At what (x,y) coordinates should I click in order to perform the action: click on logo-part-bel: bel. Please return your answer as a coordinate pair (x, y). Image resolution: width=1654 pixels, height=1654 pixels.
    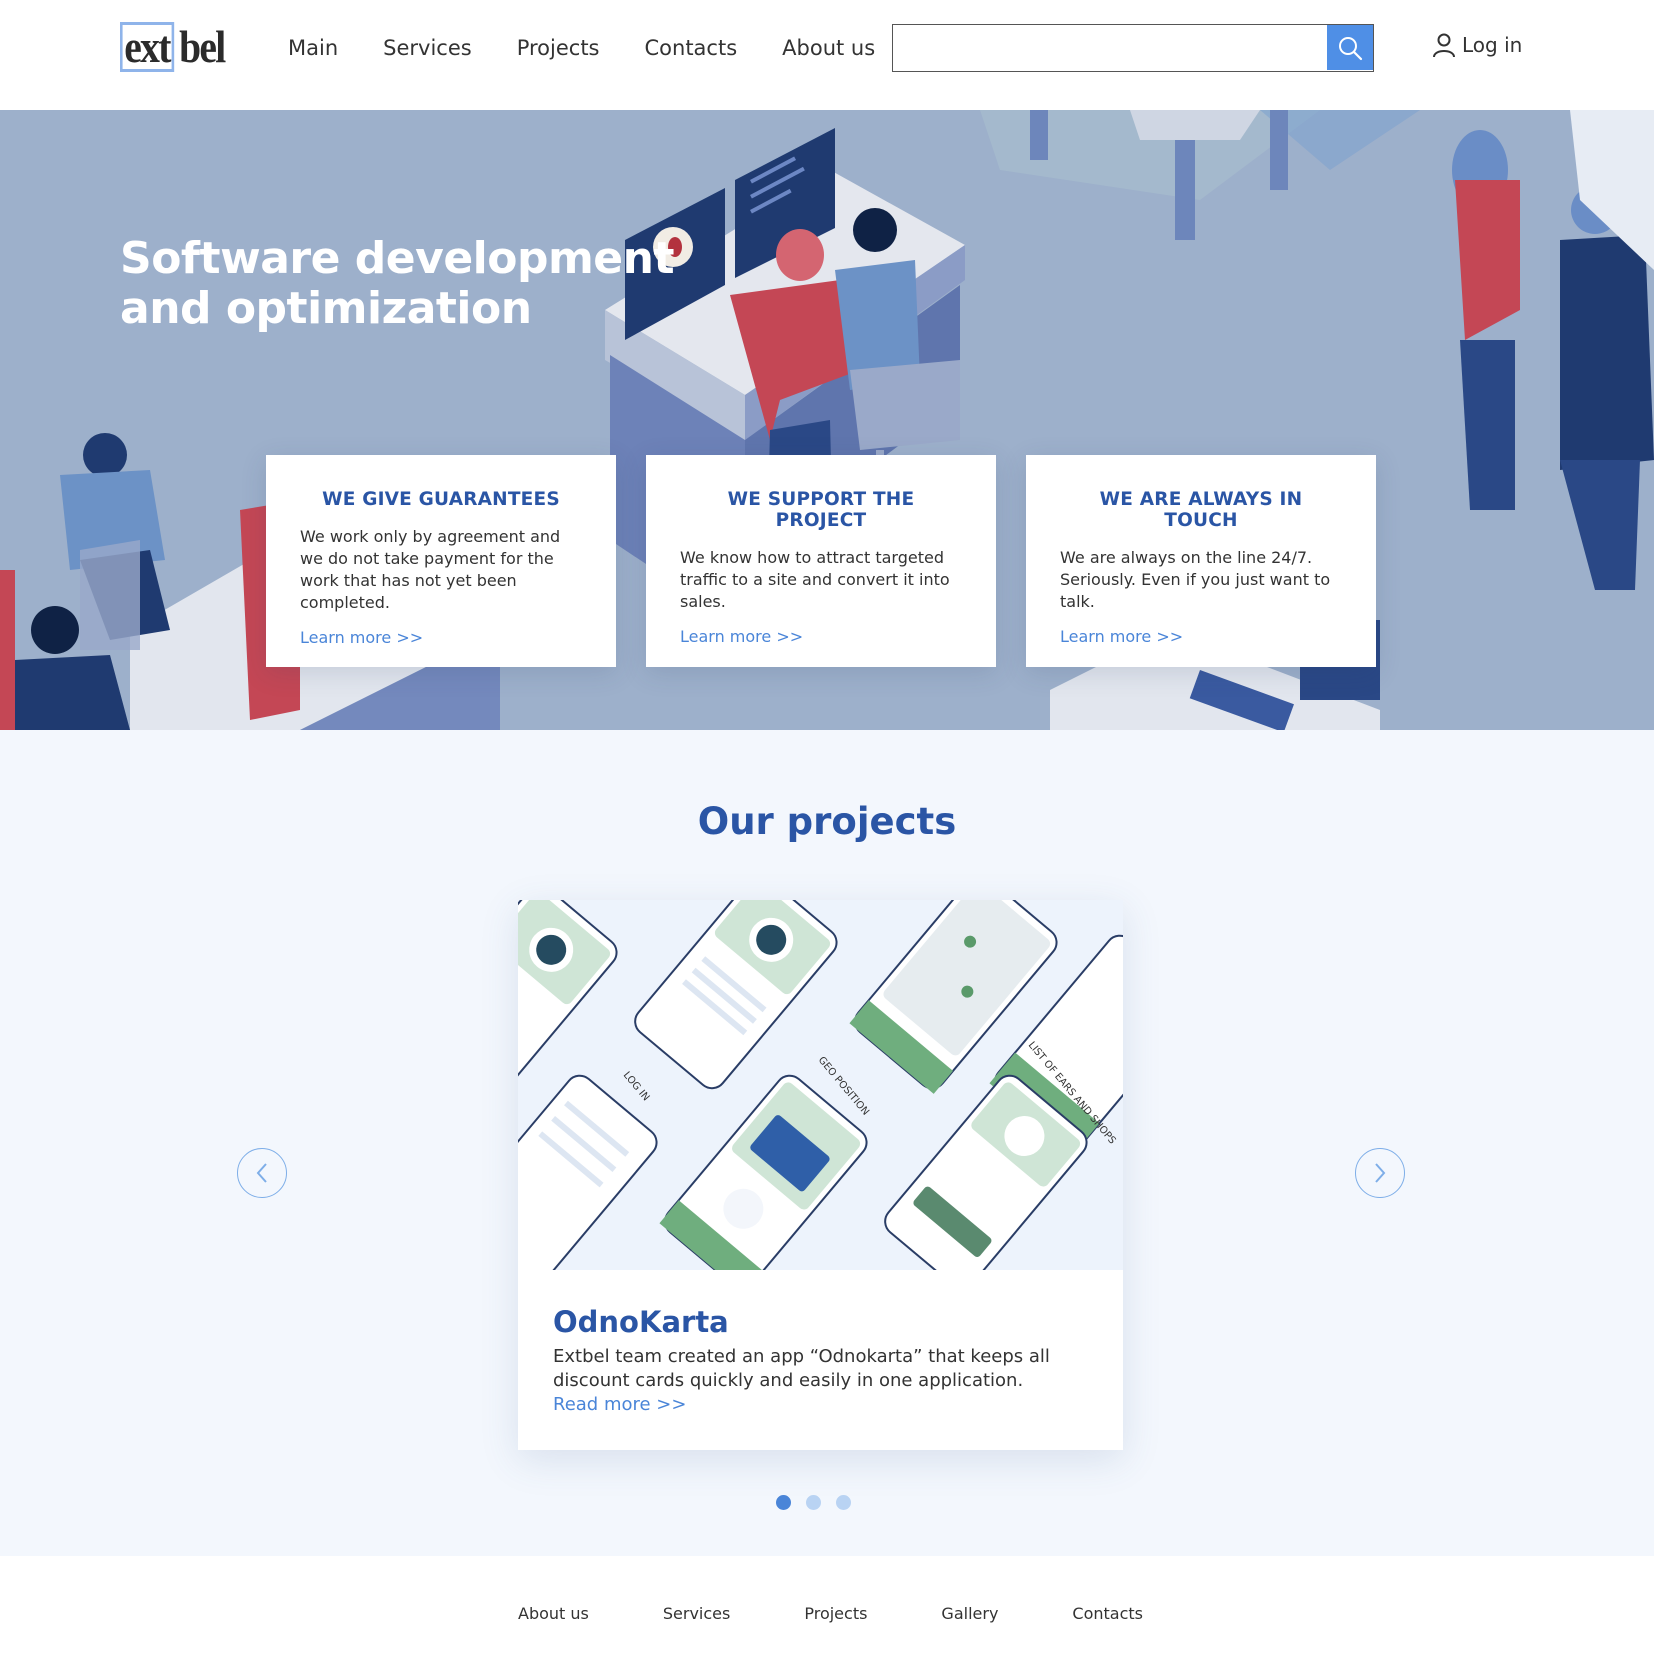
    Looking at the image, I should click on (202, 46).